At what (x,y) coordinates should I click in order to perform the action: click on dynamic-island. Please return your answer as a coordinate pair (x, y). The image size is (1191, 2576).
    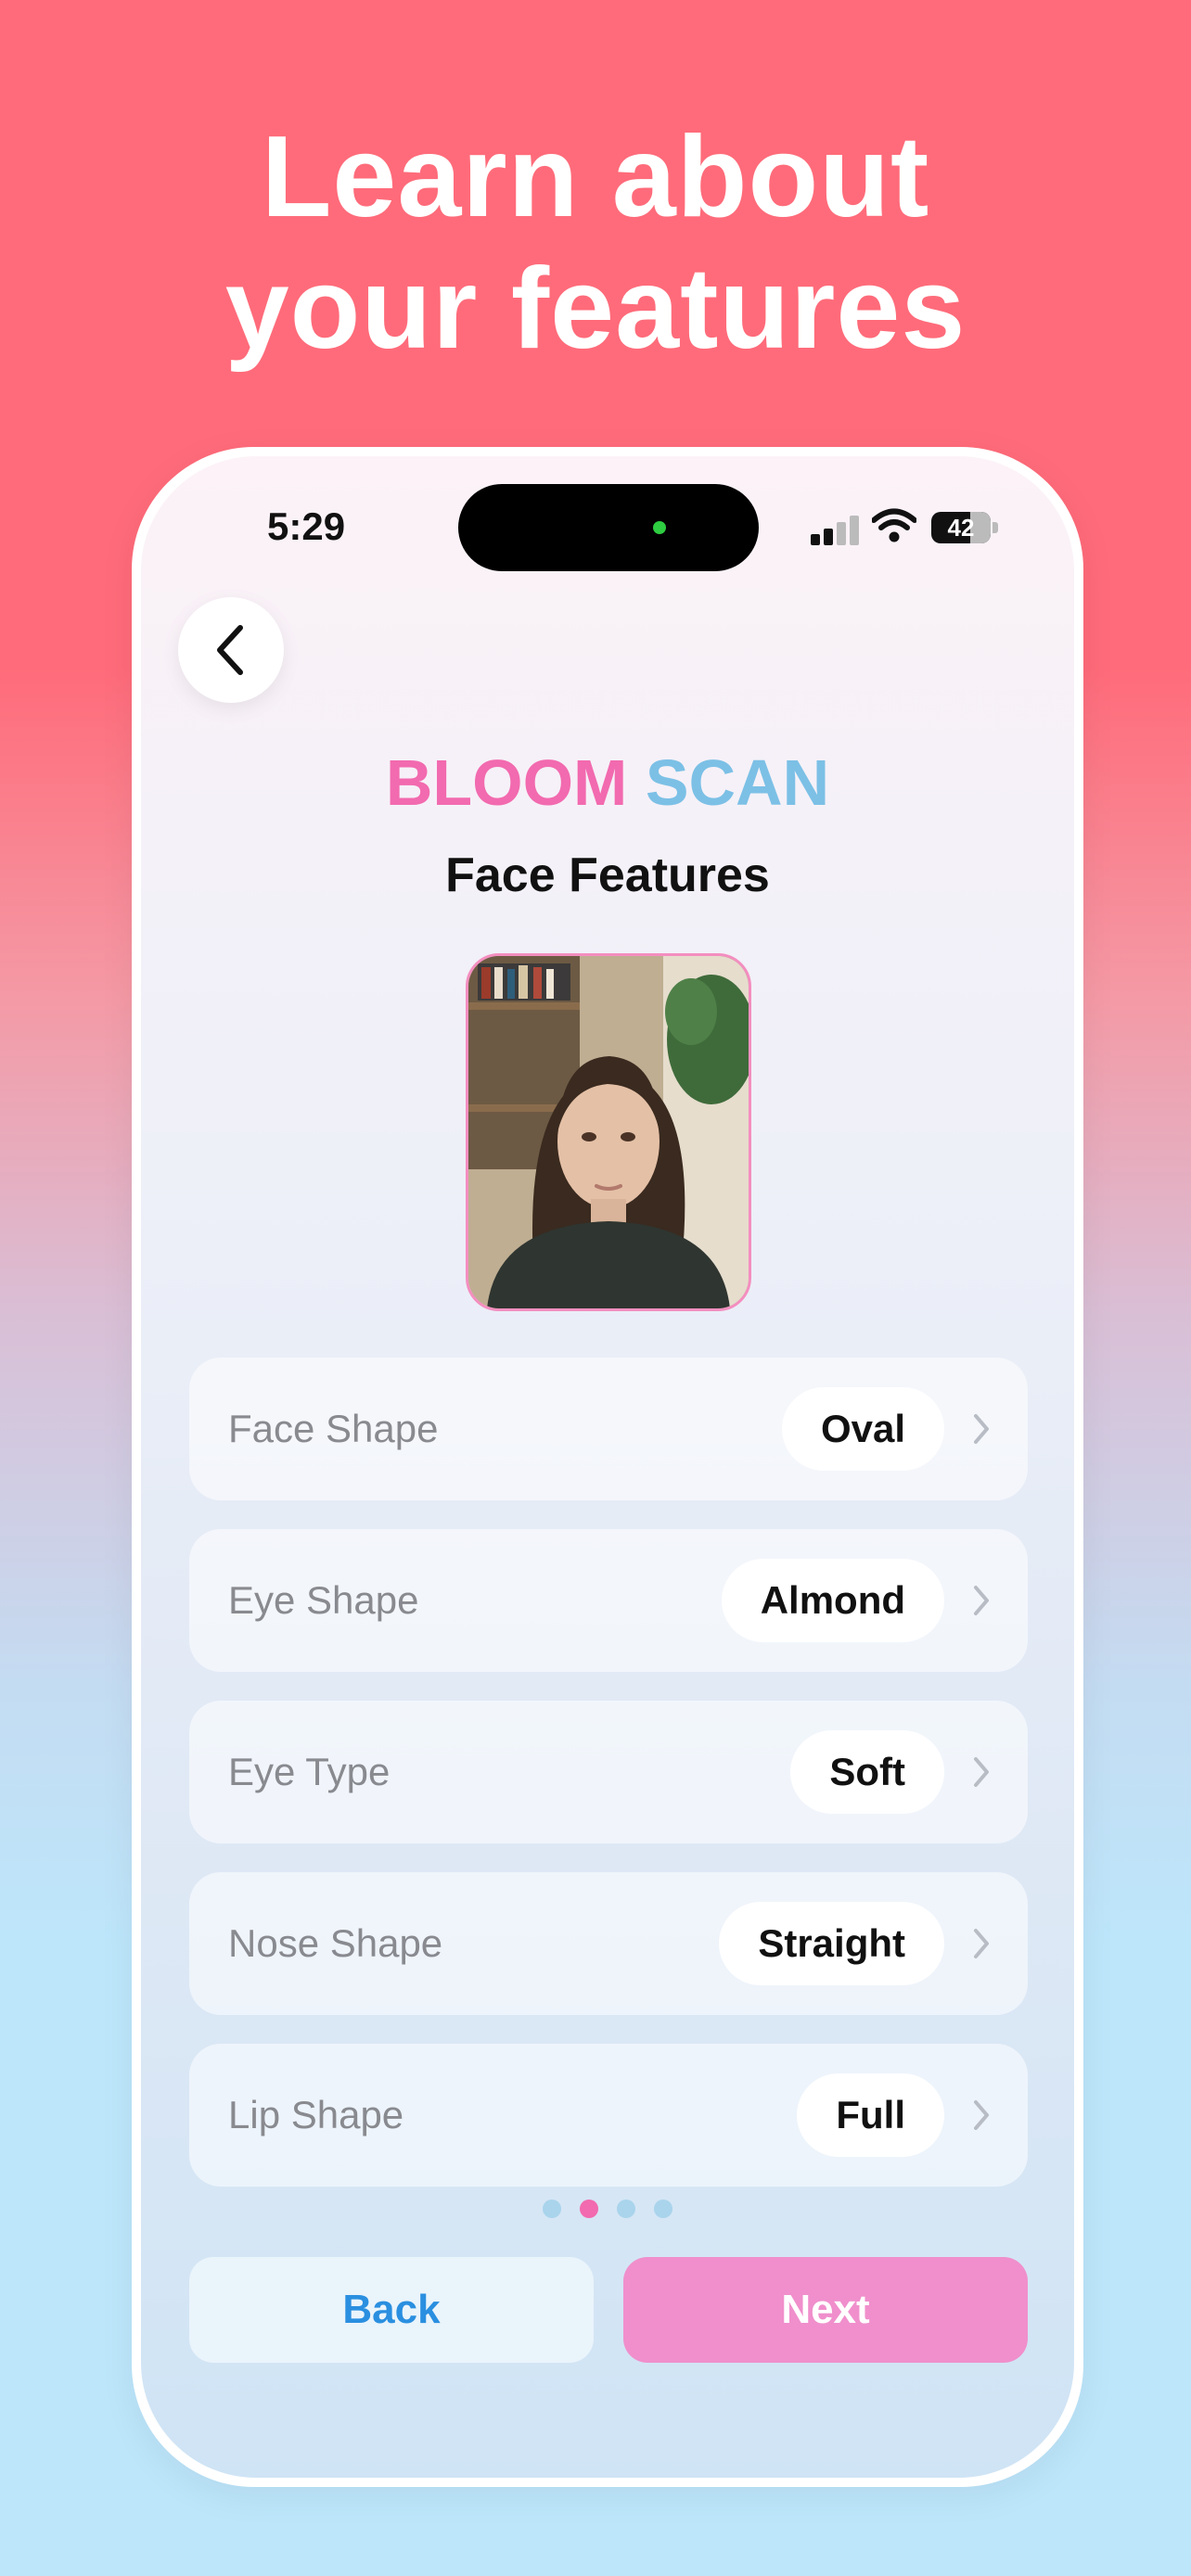
    Looking at the image, I should click on (608, 528).